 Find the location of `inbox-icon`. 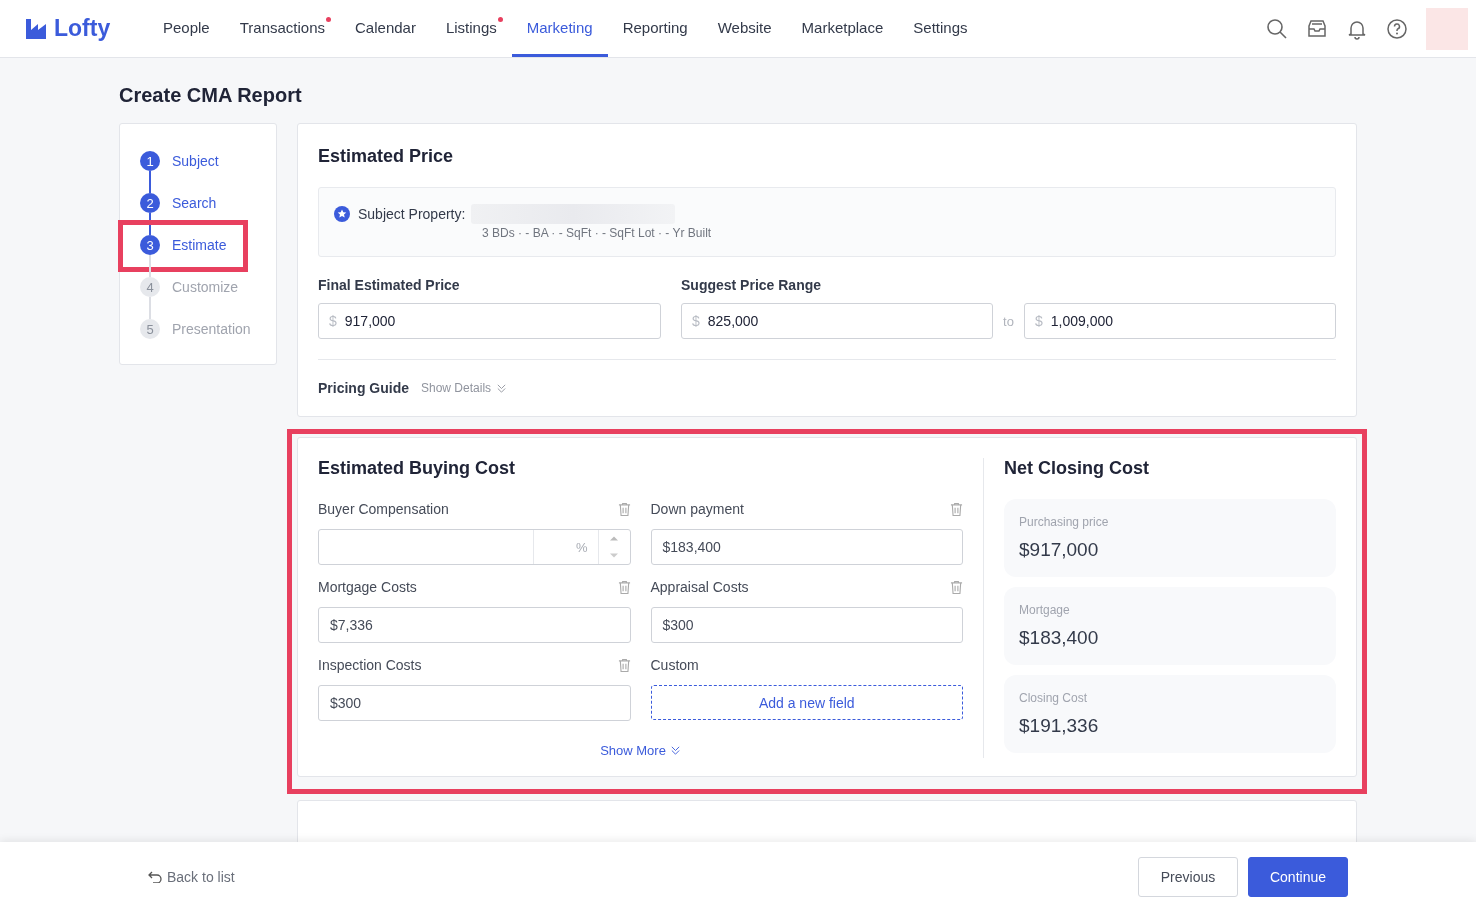

inbox-icon is located at coordinates (1317, 28).